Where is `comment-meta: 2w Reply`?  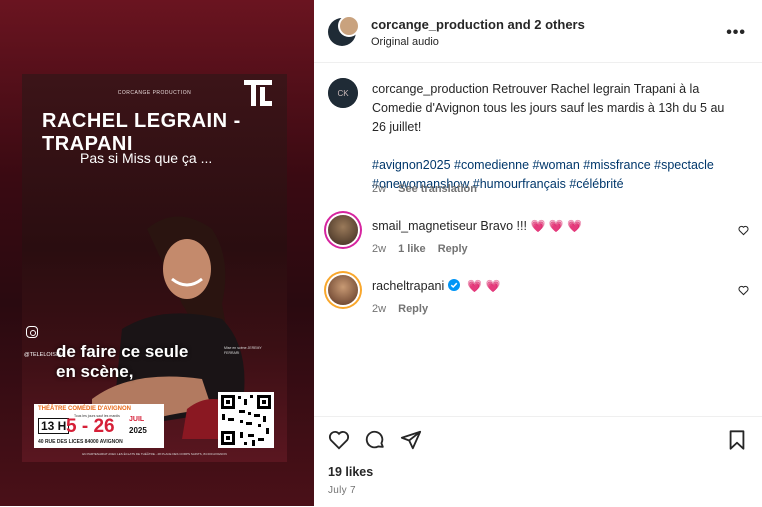 comment-meta: 2w Reply is located at coordinates (404, 309).